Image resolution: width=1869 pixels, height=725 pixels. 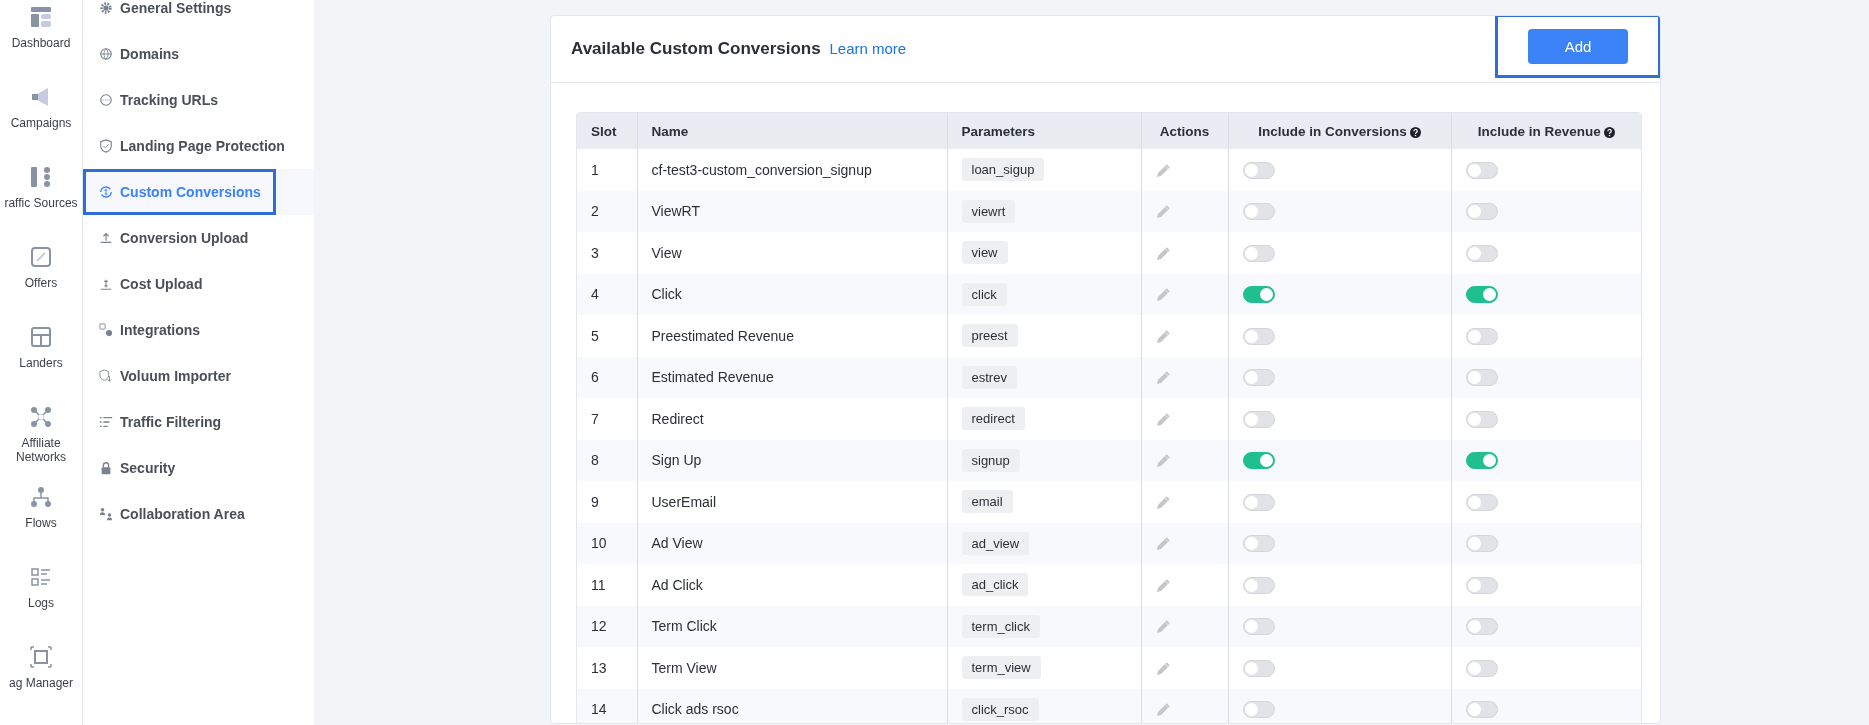 What do you see at coordinates (106, 192) in the screenshot?
I see `dollar-cycle-icon` at bounding box center [106, 192].